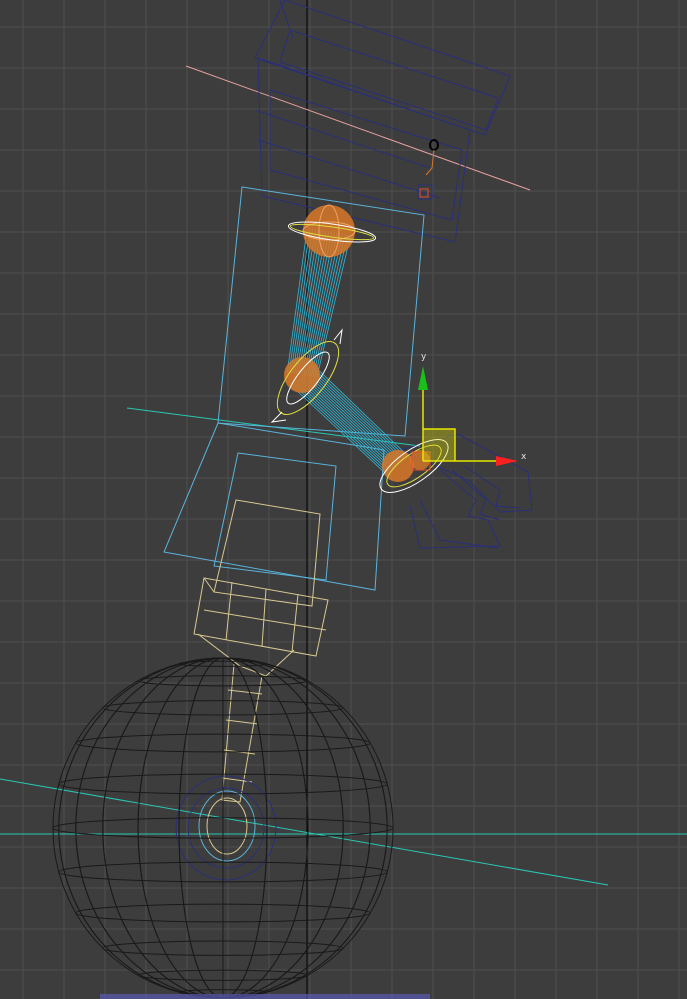 The image size is (687, 999). What do you see at coordinates (265, 996) in the screenshot?
I see `bottom-object-strip` at bounding box center [265, 996].